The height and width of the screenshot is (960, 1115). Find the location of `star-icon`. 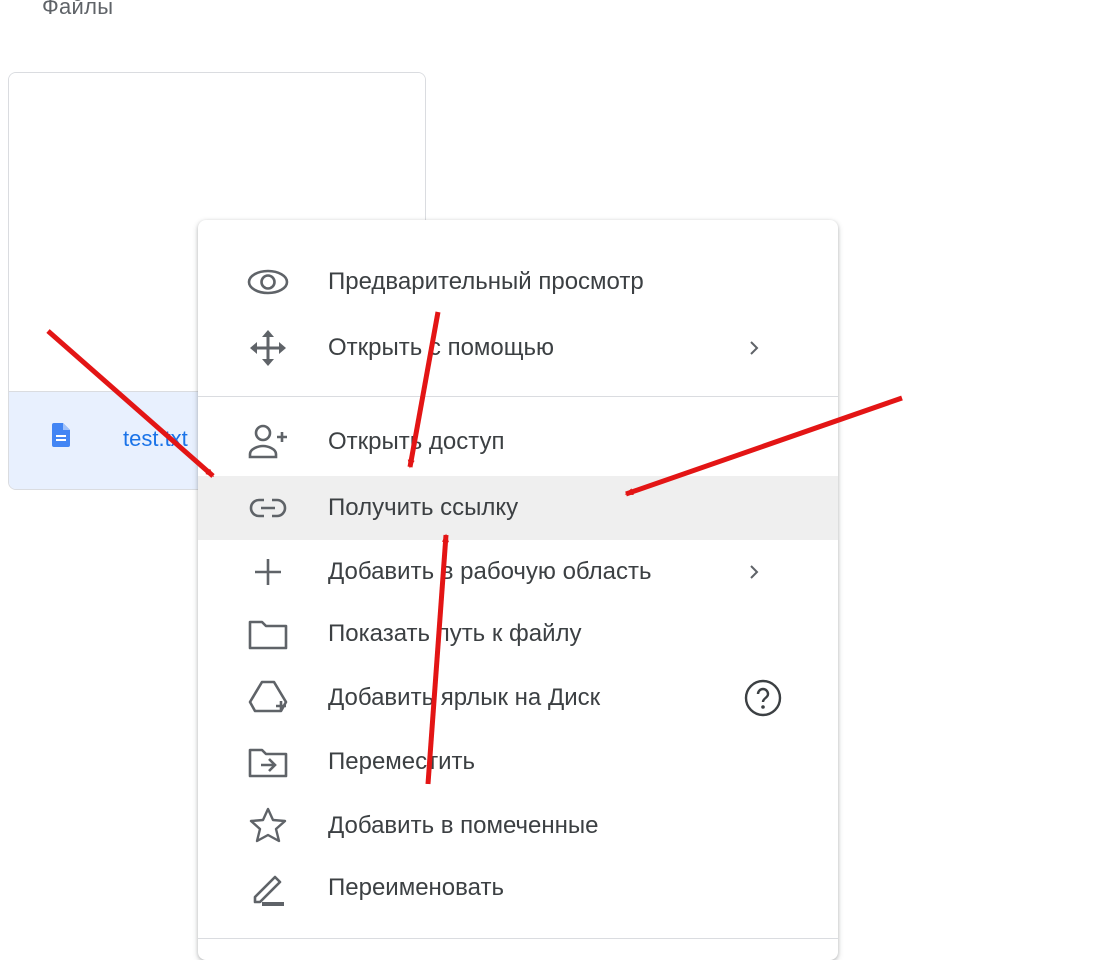

star-icon is located at coordinates (268, 826).